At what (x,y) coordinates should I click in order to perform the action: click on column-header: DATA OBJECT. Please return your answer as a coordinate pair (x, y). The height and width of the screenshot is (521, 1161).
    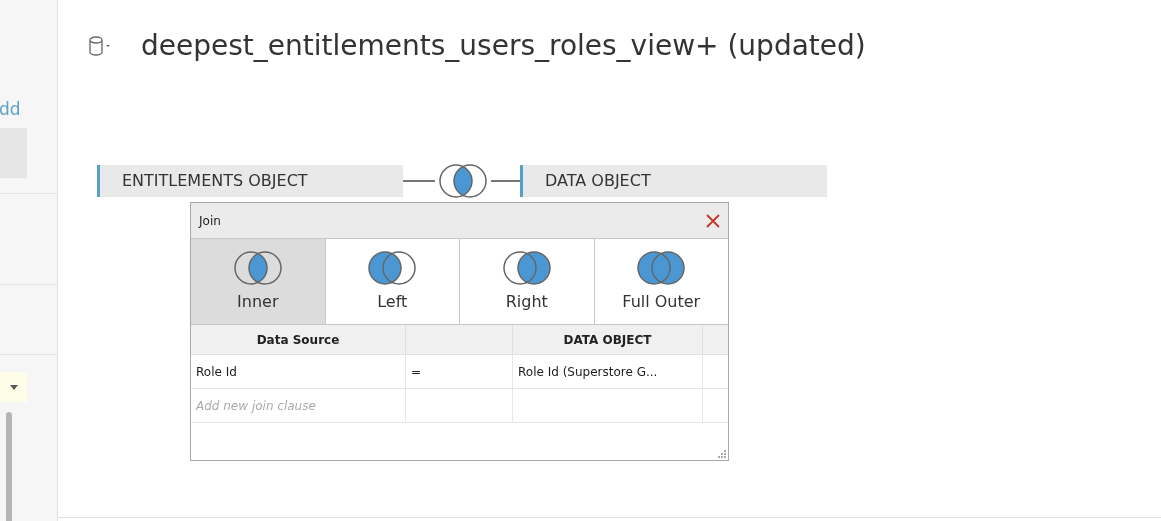
    Looking at the image, I should click on (608, 340).